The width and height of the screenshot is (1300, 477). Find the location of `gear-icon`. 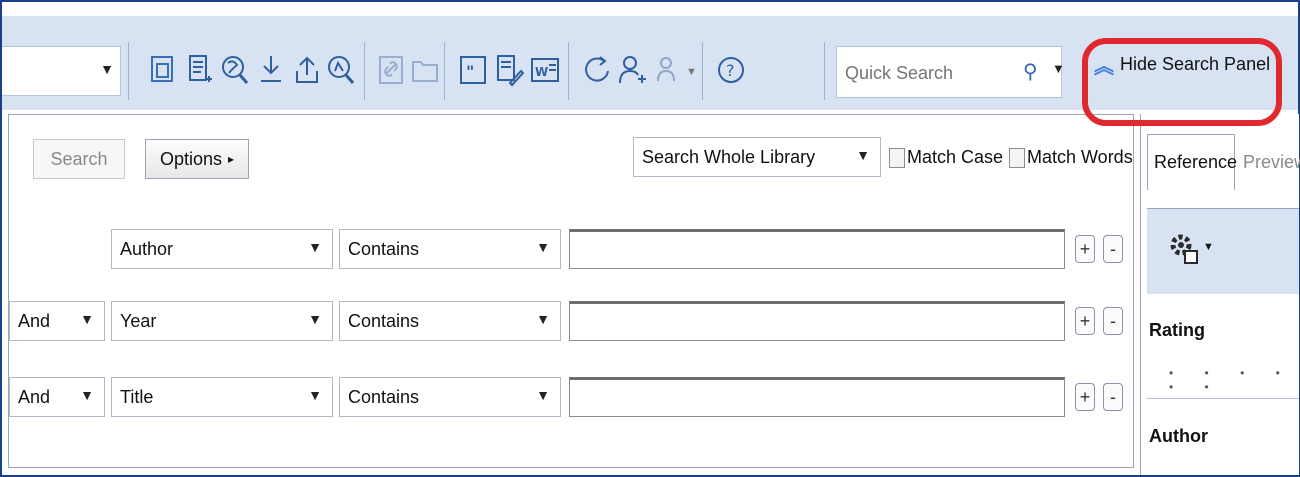

gear-icon is located at coordinates (1184, 251).